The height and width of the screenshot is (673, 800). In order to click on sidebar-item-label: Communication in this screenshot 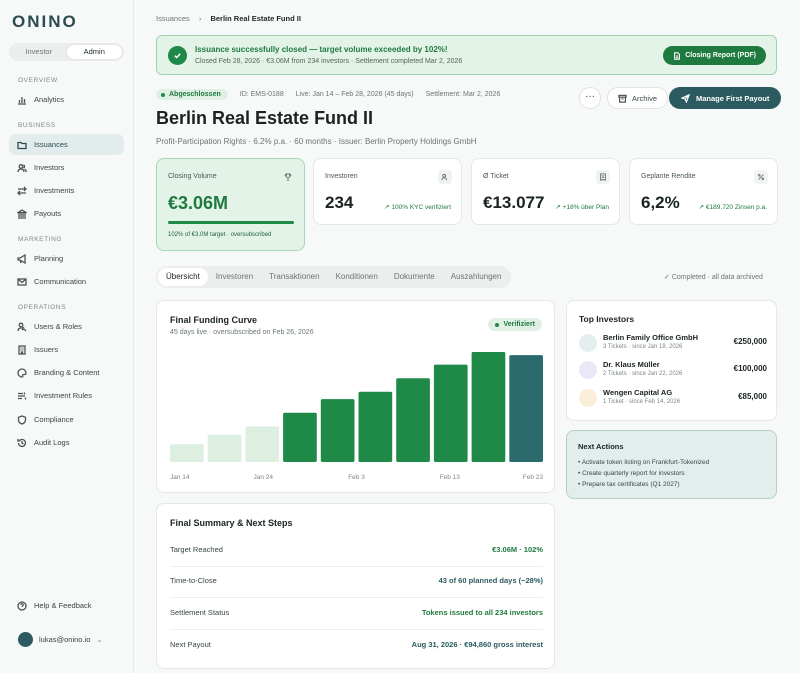, I will do `click(60, 281)`.